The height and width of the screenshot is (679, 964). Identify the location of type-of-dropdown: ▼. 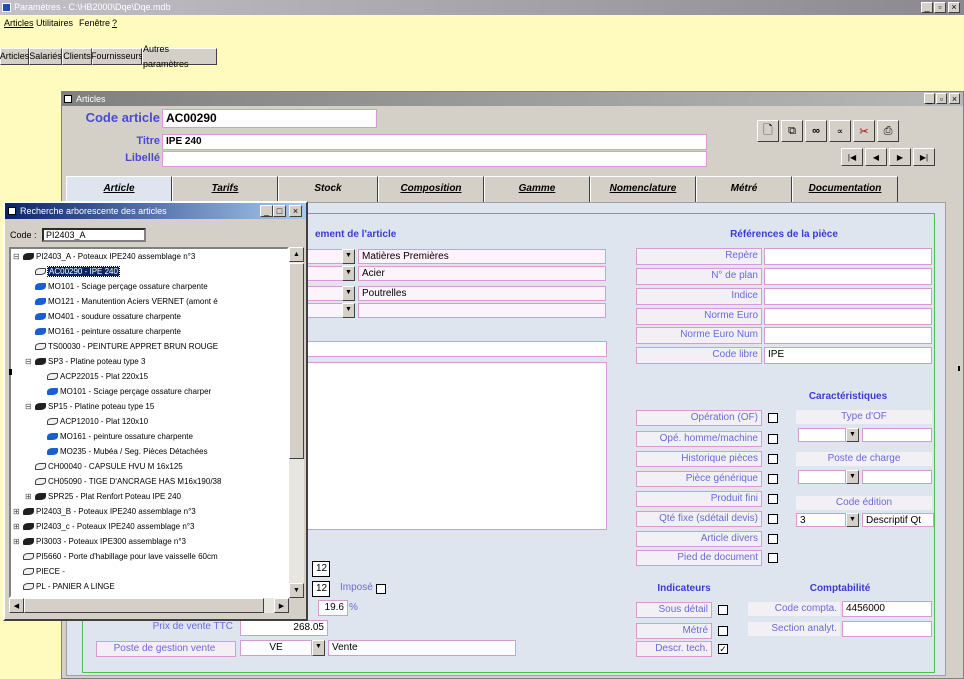
(852, 435).